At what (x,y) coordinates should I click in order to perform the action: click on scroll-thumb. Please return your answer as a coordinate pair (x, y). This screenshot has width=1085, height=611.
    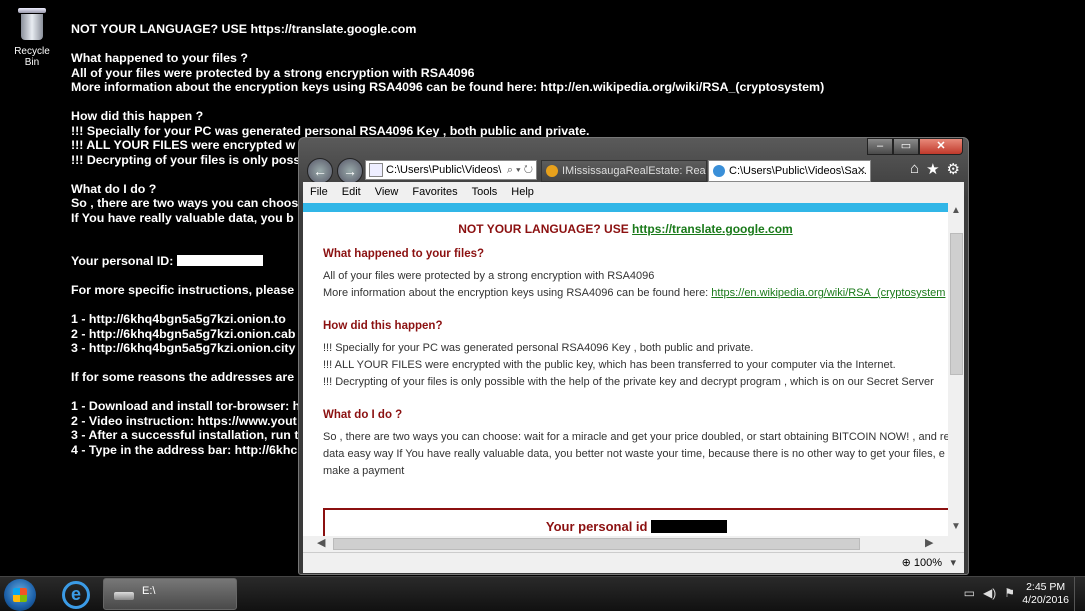
    Looking at the image, I should click on (956, 304).